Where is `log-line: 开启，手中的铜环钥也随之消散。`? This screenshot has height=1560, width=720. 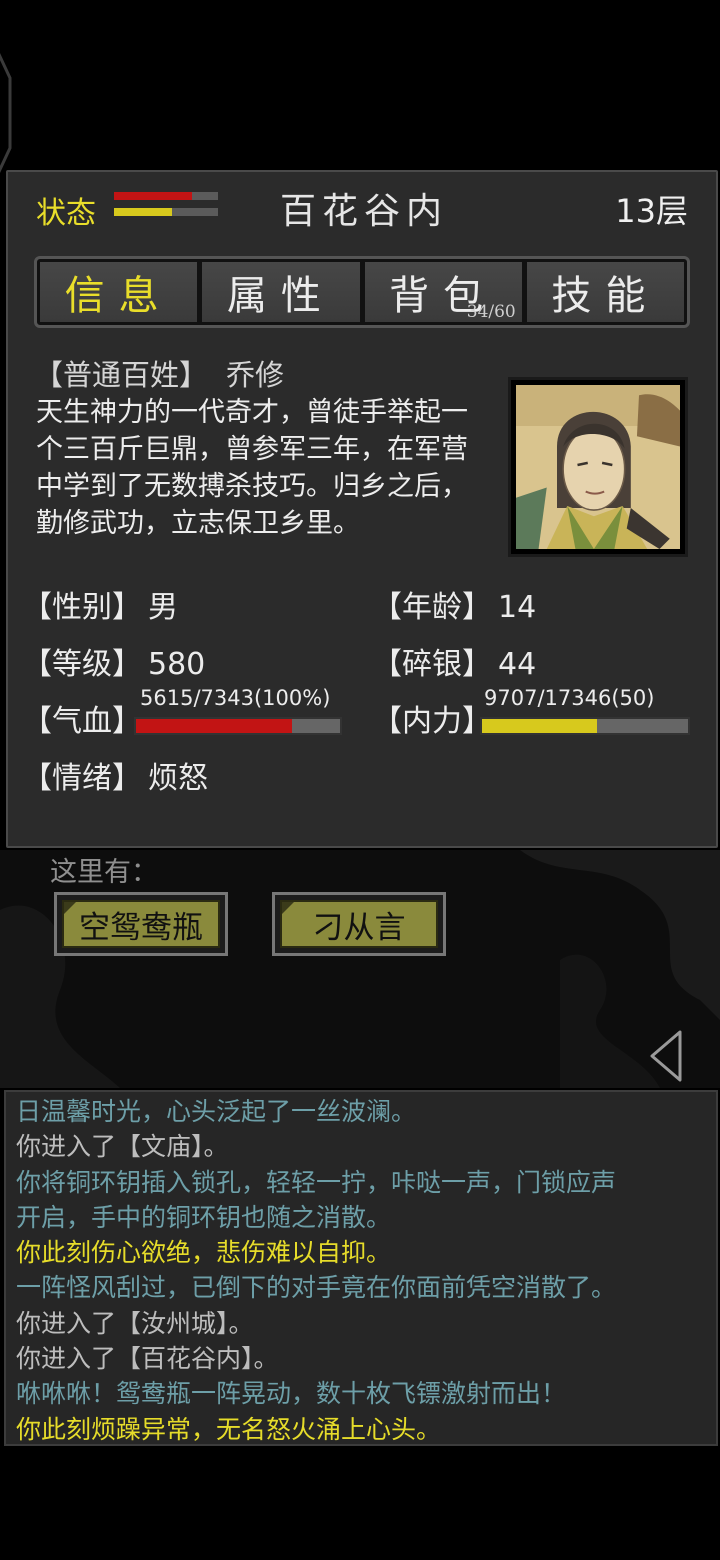
log-line: 开启，手中的铜环钥也随之消散。 is located at coordinates (204, 1217).